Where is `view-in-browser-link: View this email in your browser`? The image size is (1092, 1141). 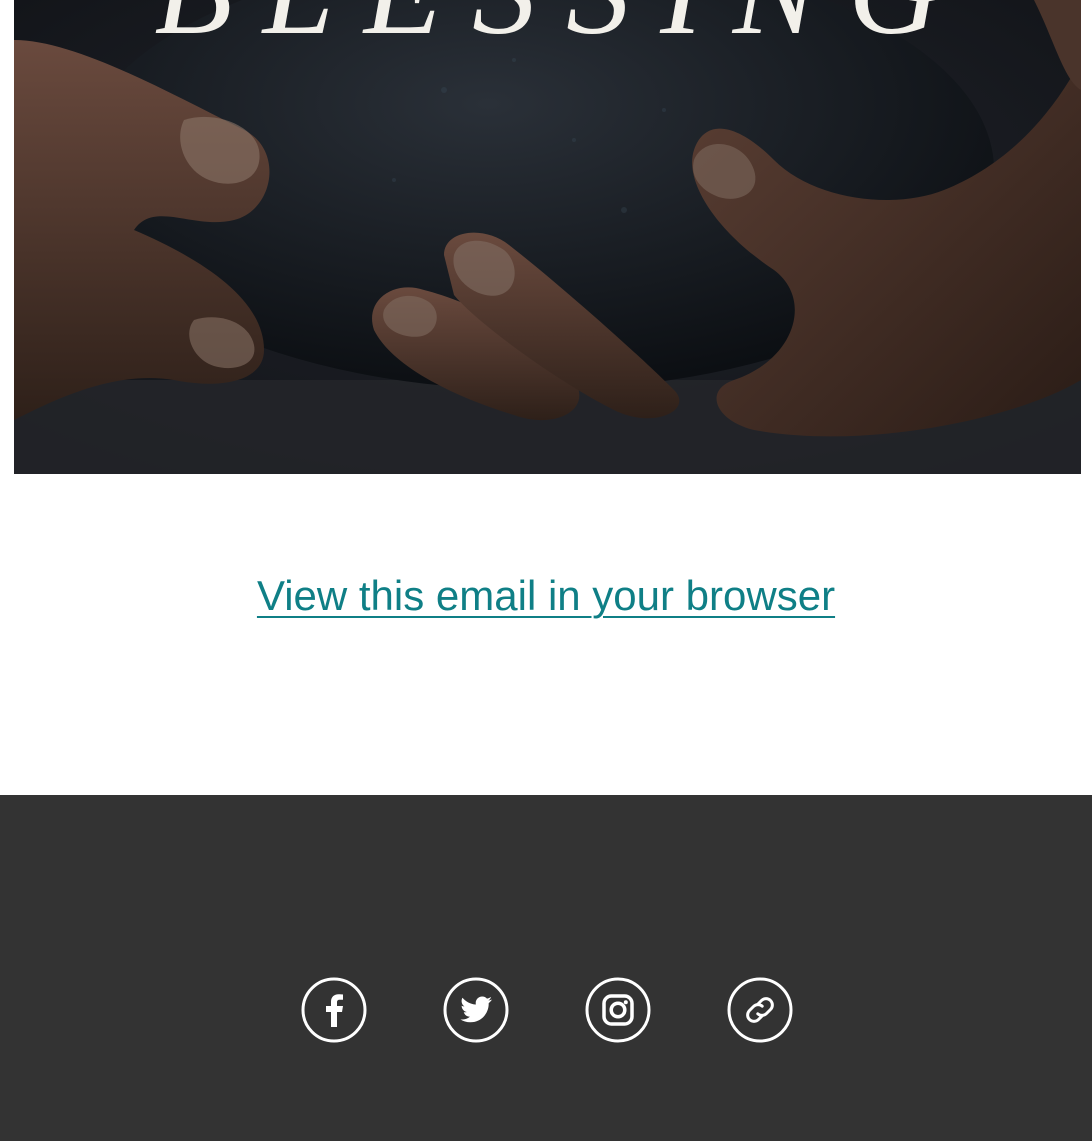
view-in-browser-link: View this email in your browser is located at coordinates (546, 595).